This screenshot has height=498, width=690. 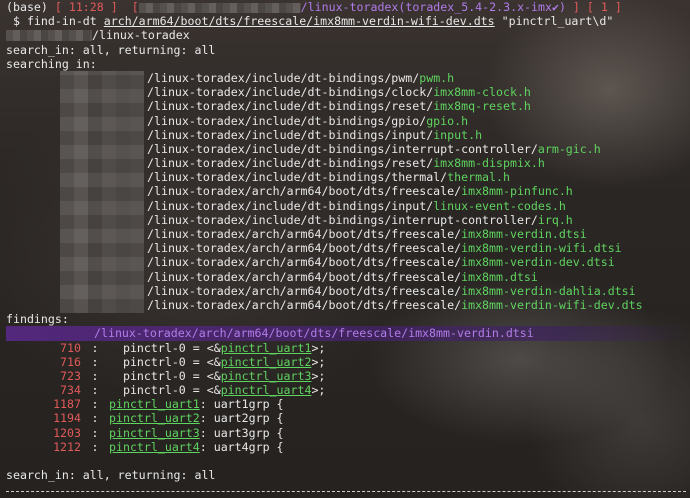 I want to click on search-in-top: search_in: all, returning: all, so click(x=111, y=49).